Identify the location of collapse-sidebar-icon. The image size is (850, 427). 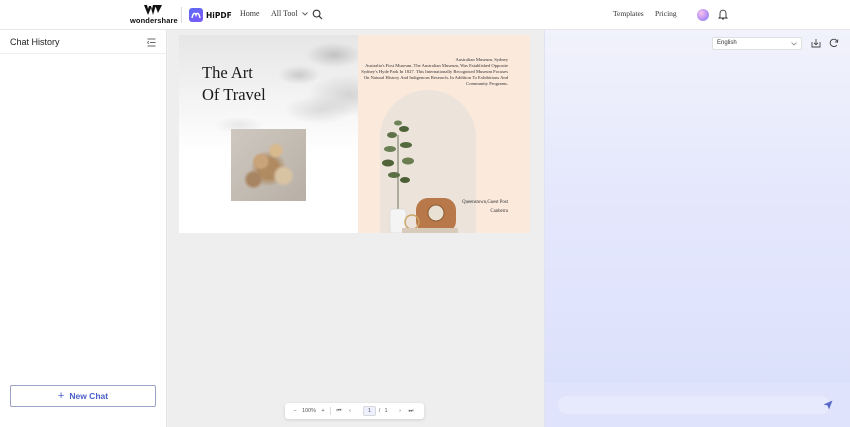
(151, 42).